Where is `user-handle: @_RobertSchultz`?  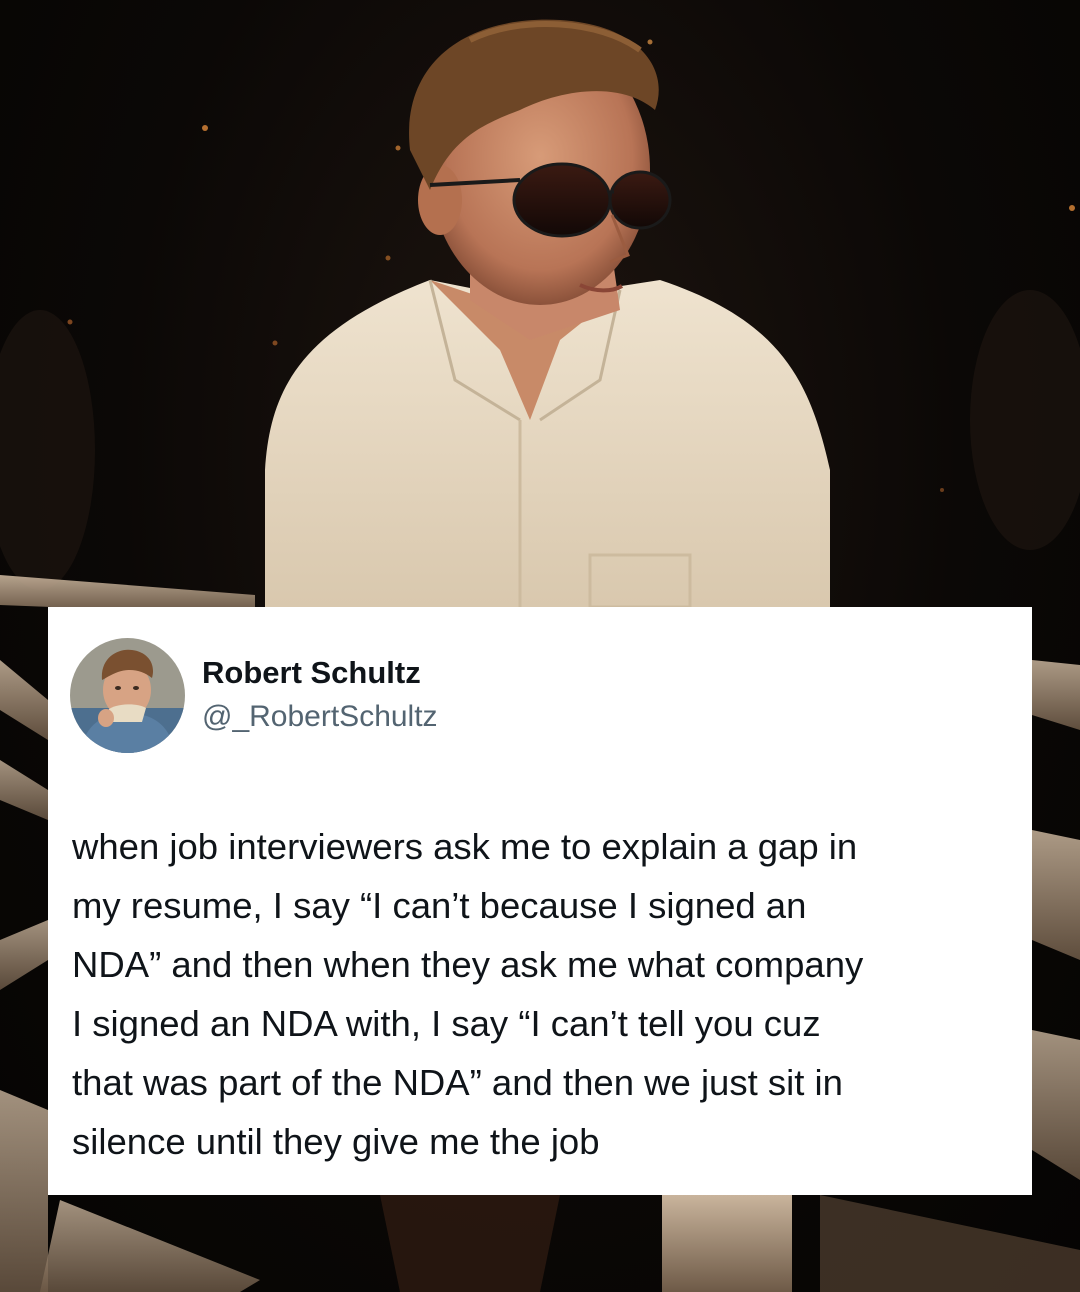
user-handle: @_RobertSchultz is located at coordinates (320, 717).